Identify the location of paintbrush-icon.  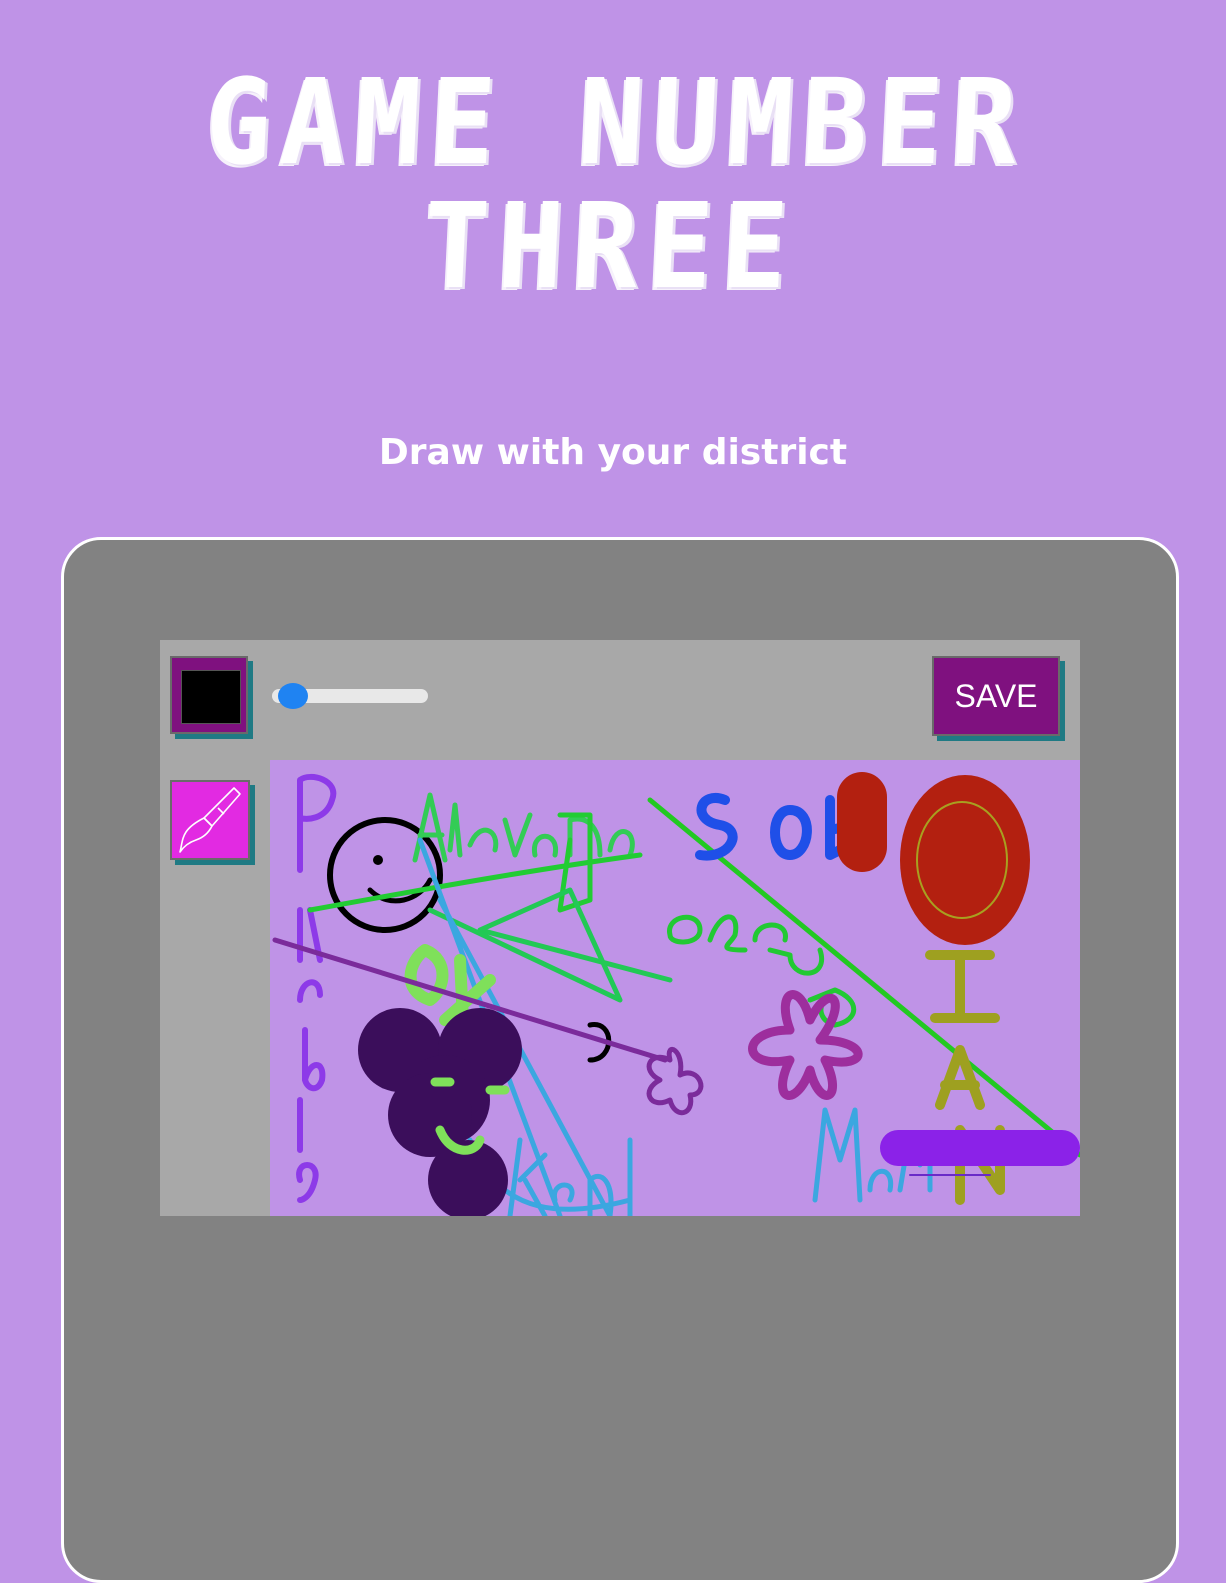
(210, 820).